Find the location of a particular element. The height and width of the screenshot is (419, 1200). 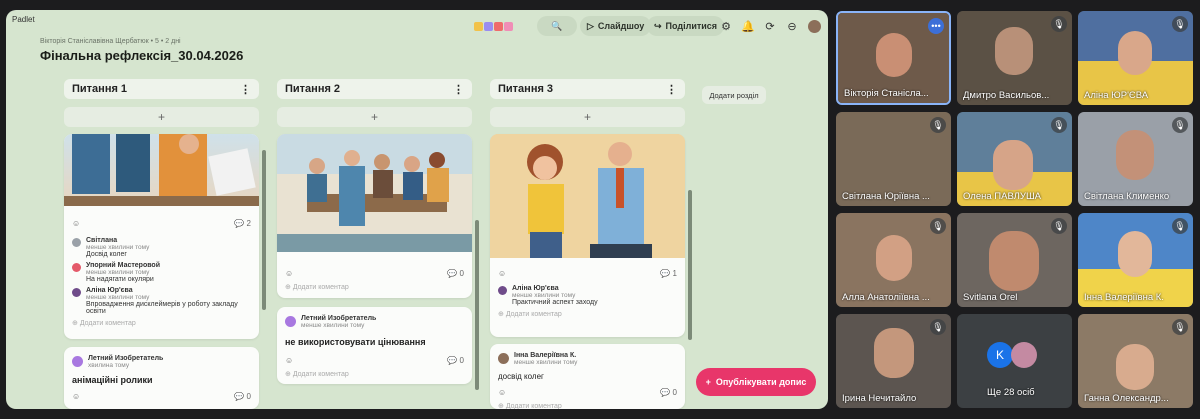

bell-icon: 🔔 is located at coordinates (748, 26).